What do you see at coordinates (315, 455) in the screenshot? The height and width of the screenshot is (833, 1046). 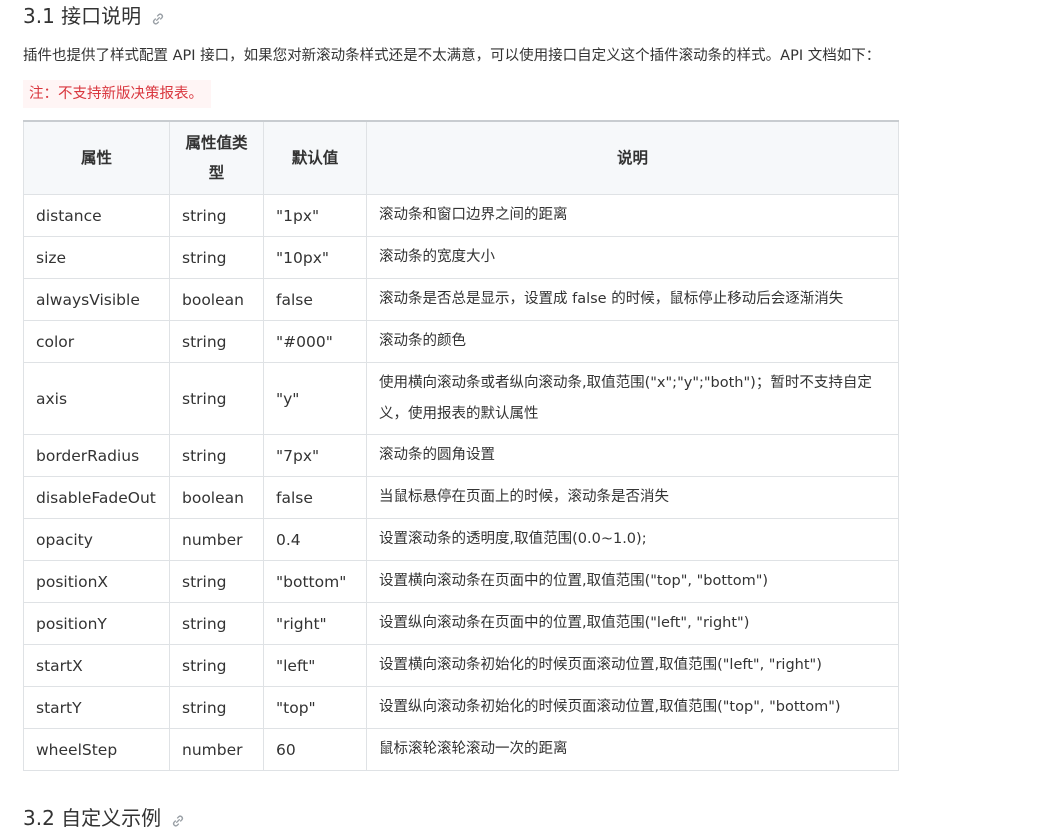 I see `cell-default: "7px"` at bounding box center [315, 455].